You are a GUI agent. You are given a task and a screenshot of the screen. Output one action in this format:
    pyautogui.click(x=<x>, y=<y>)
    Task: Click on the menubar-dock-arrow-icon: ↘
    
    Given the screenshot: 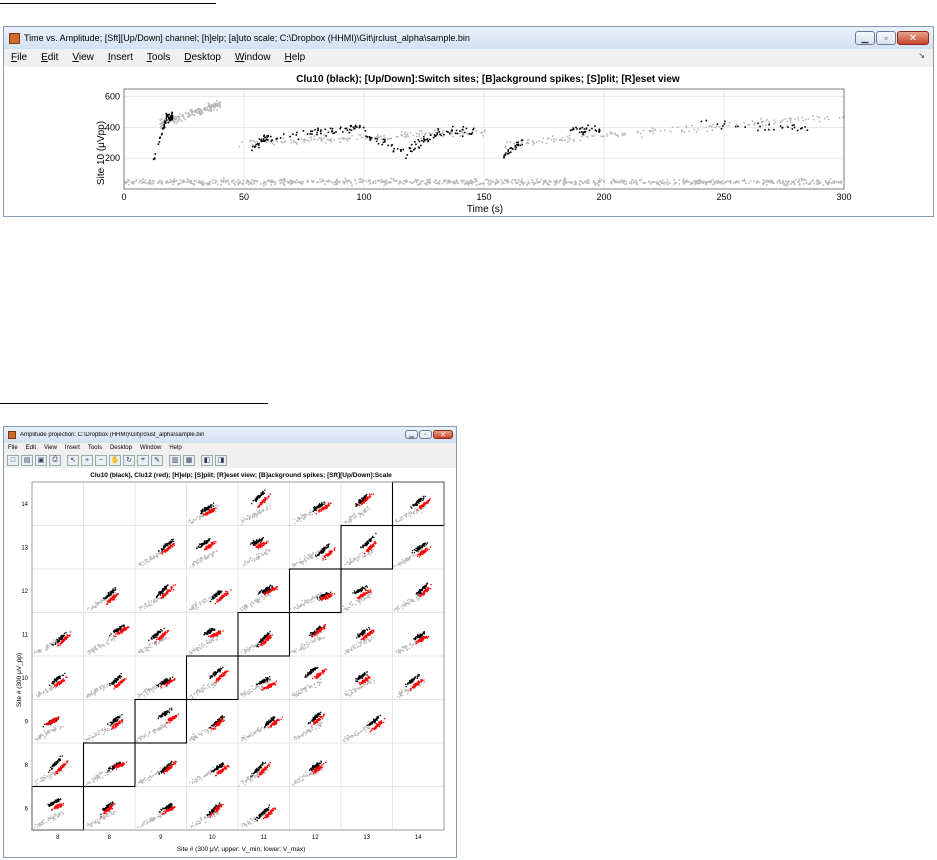 What is the action you would take?
    pyautogui.click(x=921, y=55)
    